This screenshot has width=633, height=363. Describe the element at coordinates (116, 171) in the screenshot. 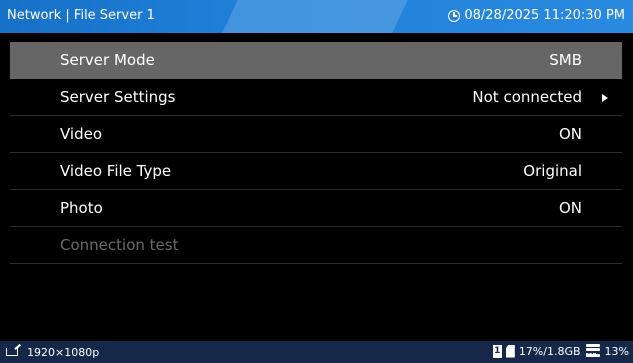

I see `menu-item-label: Video File Type` at that location.